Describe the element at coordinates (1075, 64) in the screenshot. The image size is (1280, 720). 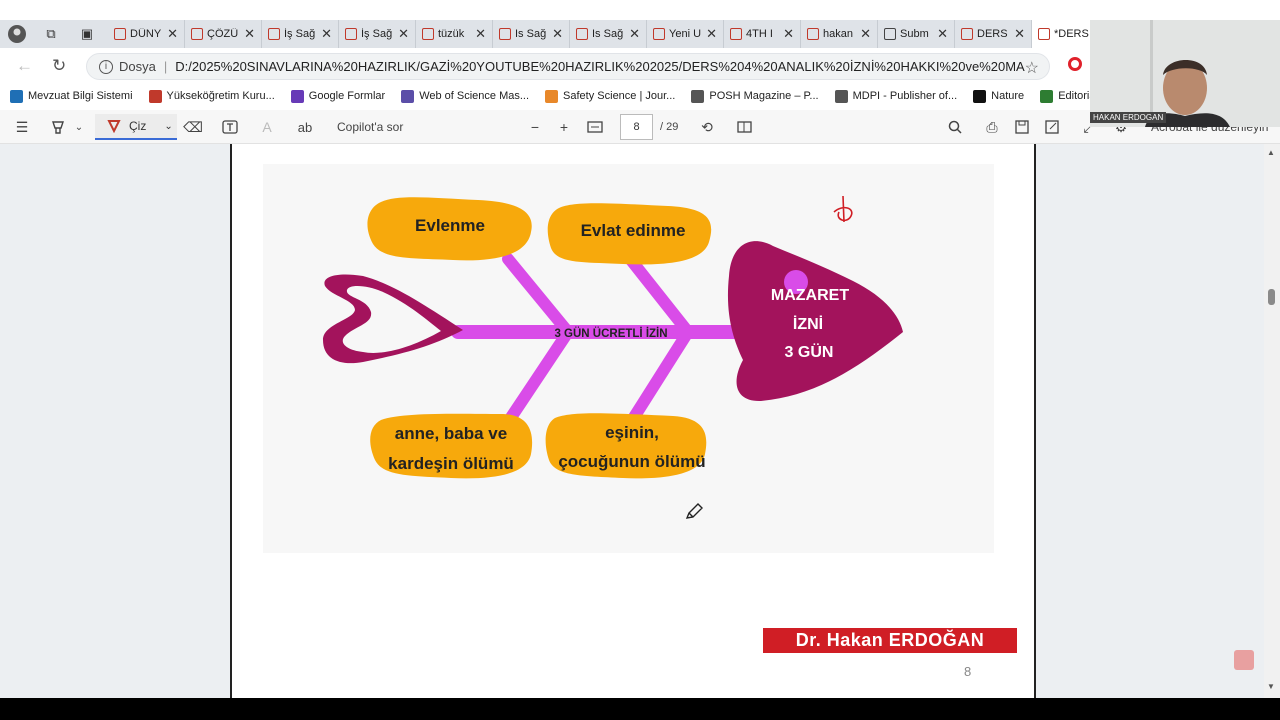
I see `opera-icon` at that location.